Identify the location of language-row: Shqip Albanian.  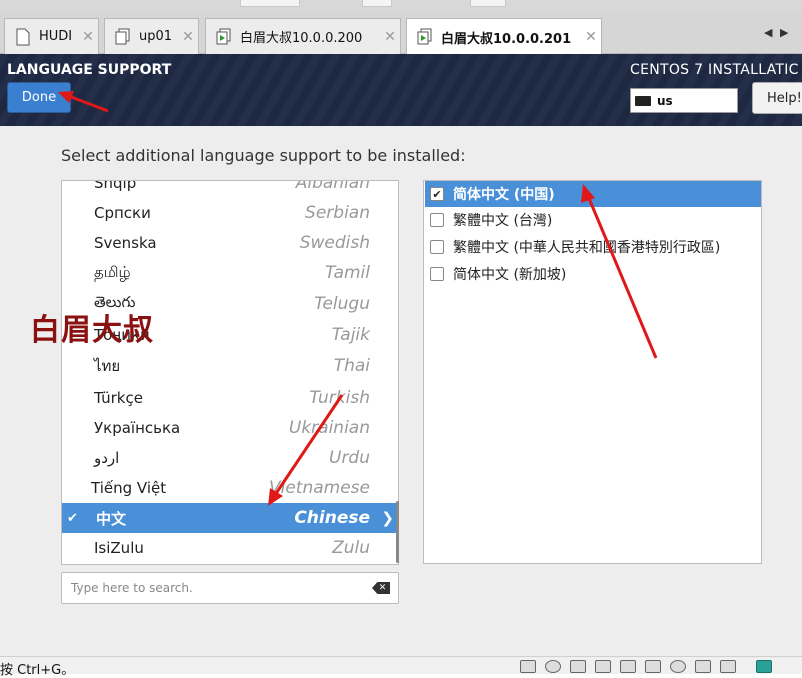
(230, 189).